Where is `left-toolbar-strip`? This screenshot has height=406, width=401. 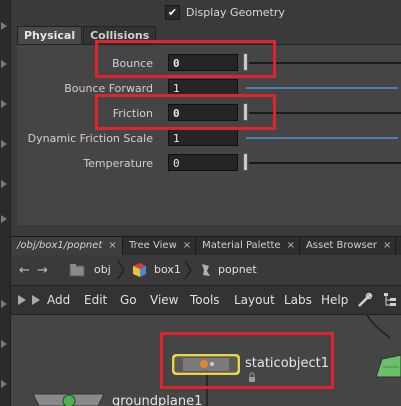 left-toolbar-strip is located at coordinates (5, 203).